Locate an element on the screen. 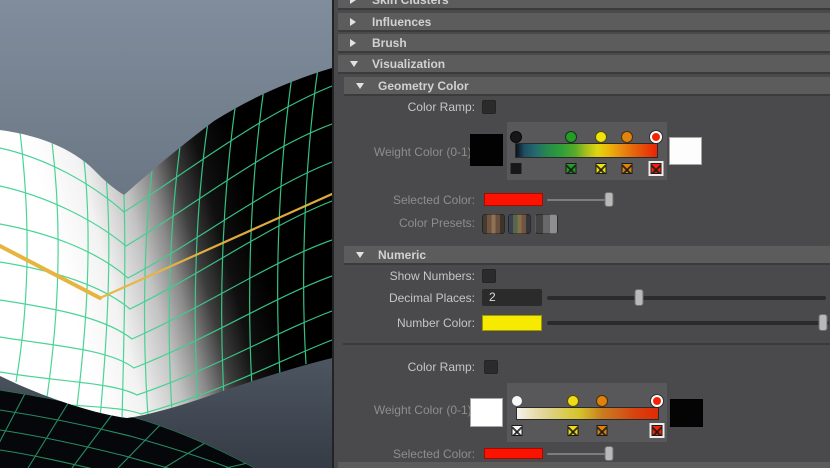 The height and width of the screenshot is (468, 830). section-header-bottom-partial is located at coordinates (584, 465).